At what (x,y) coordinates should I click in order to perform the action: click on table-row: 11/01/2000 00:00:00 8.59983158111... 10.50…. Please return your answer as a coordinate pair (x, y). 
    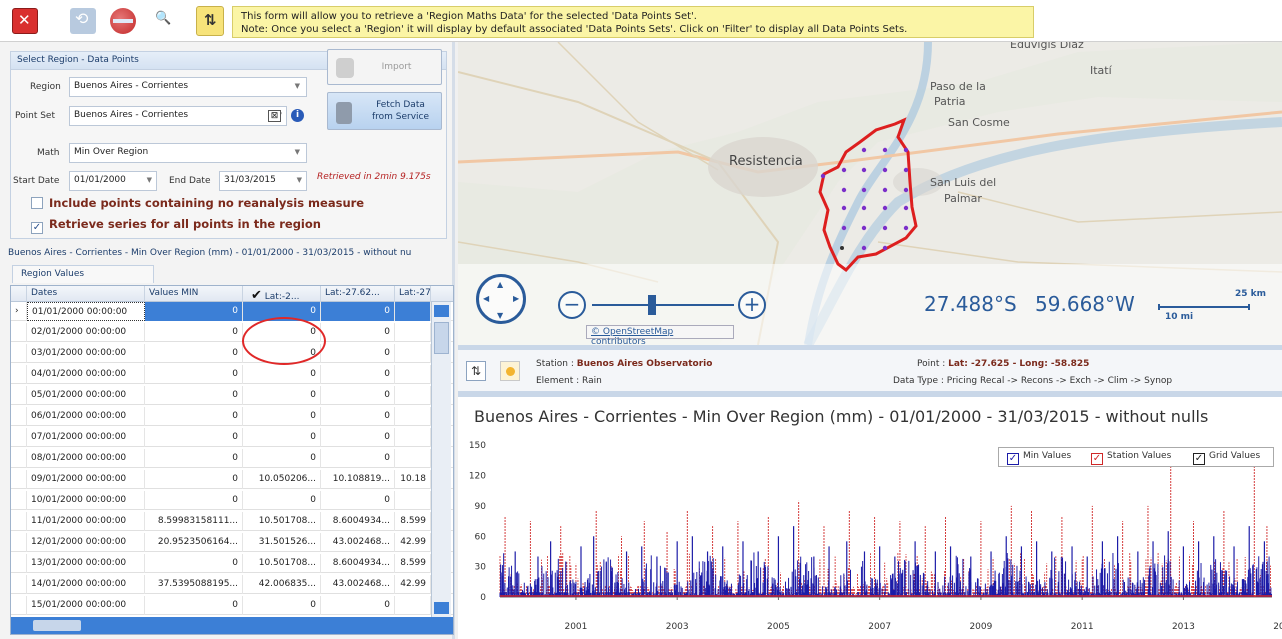
    Looking at the image, I should click on (232, 521).